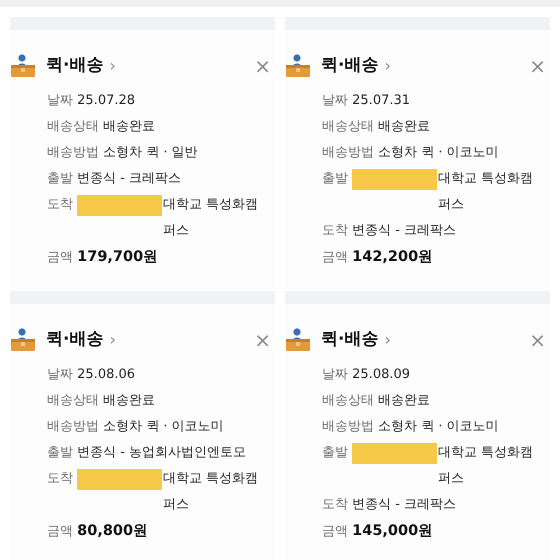 This screenshot has width=560, height=560. What do you see at coordinates (393, 257) in the screenshot?
I see `amount-value: 142,200원` at bounding box center [393, 257].